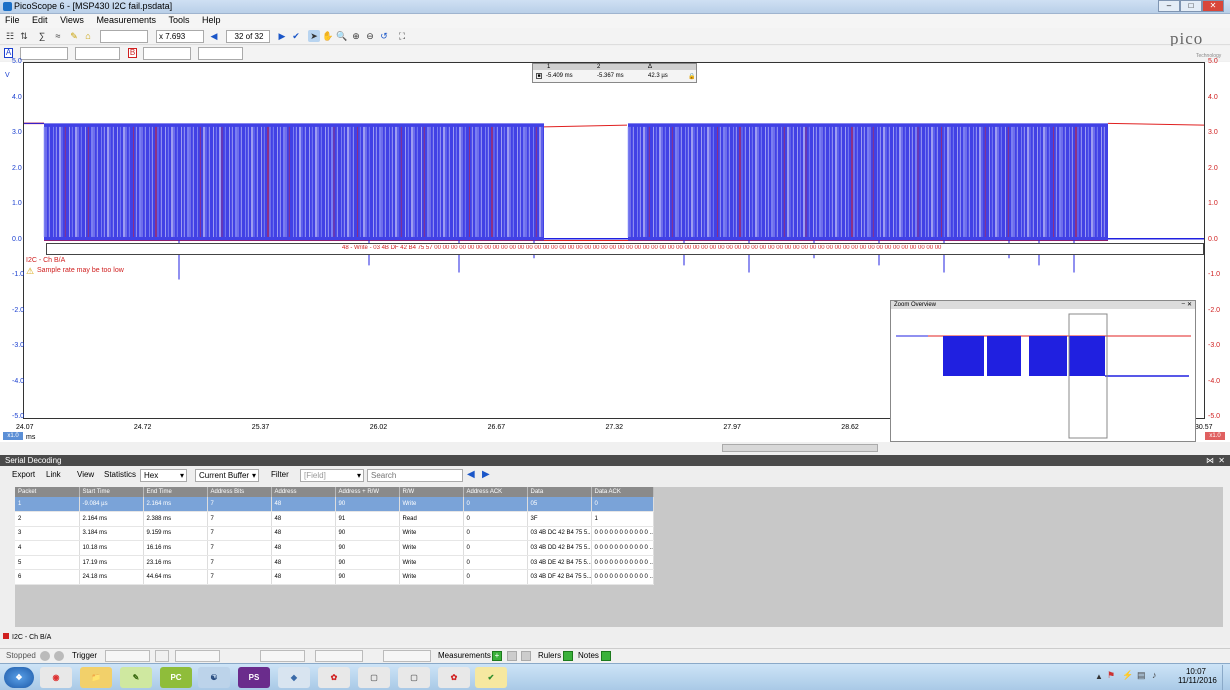  I want to click on menu-measurements: Measurements, so click(126, 20).